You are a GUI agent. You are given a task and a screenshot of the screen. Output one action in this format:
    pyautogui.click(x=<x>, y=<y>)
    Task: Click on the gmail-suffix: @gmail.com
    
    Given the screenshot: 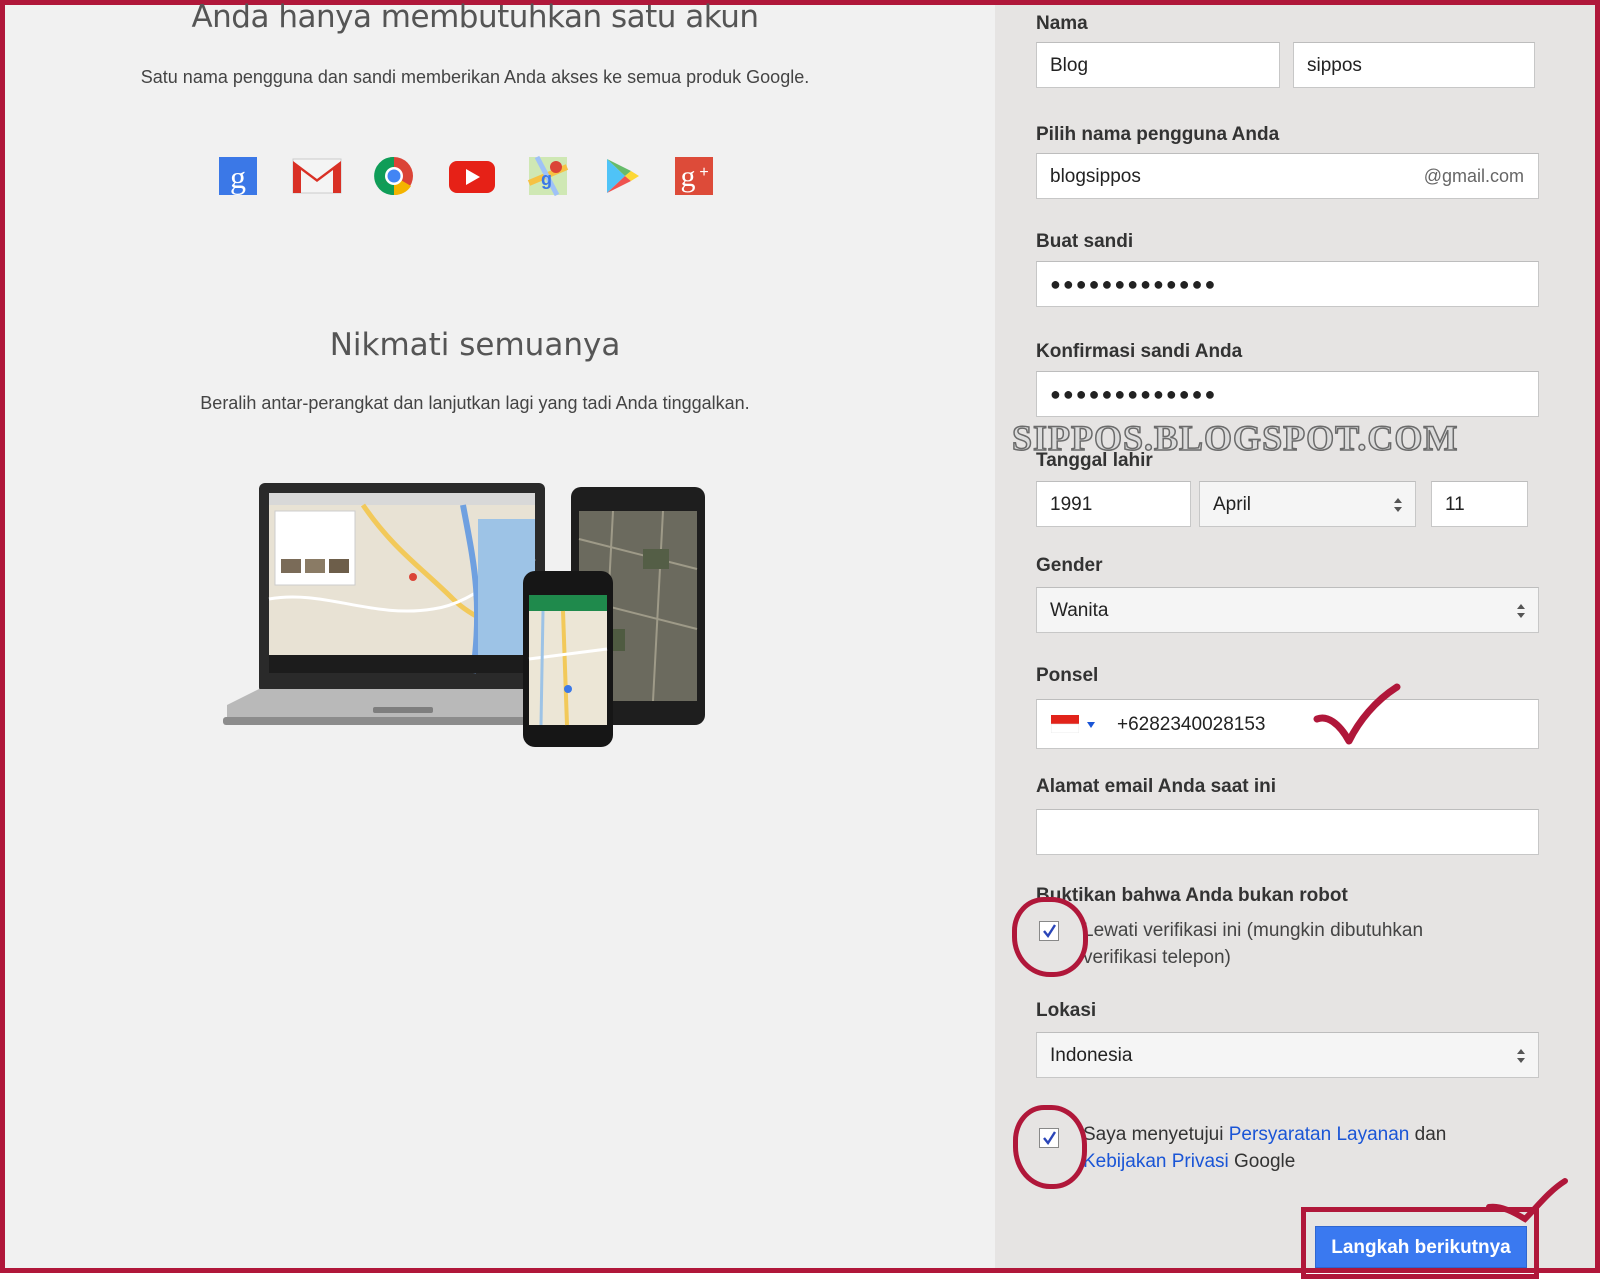 What is the action you would take?
    pyautogui.click(x=1473, y=176)
    